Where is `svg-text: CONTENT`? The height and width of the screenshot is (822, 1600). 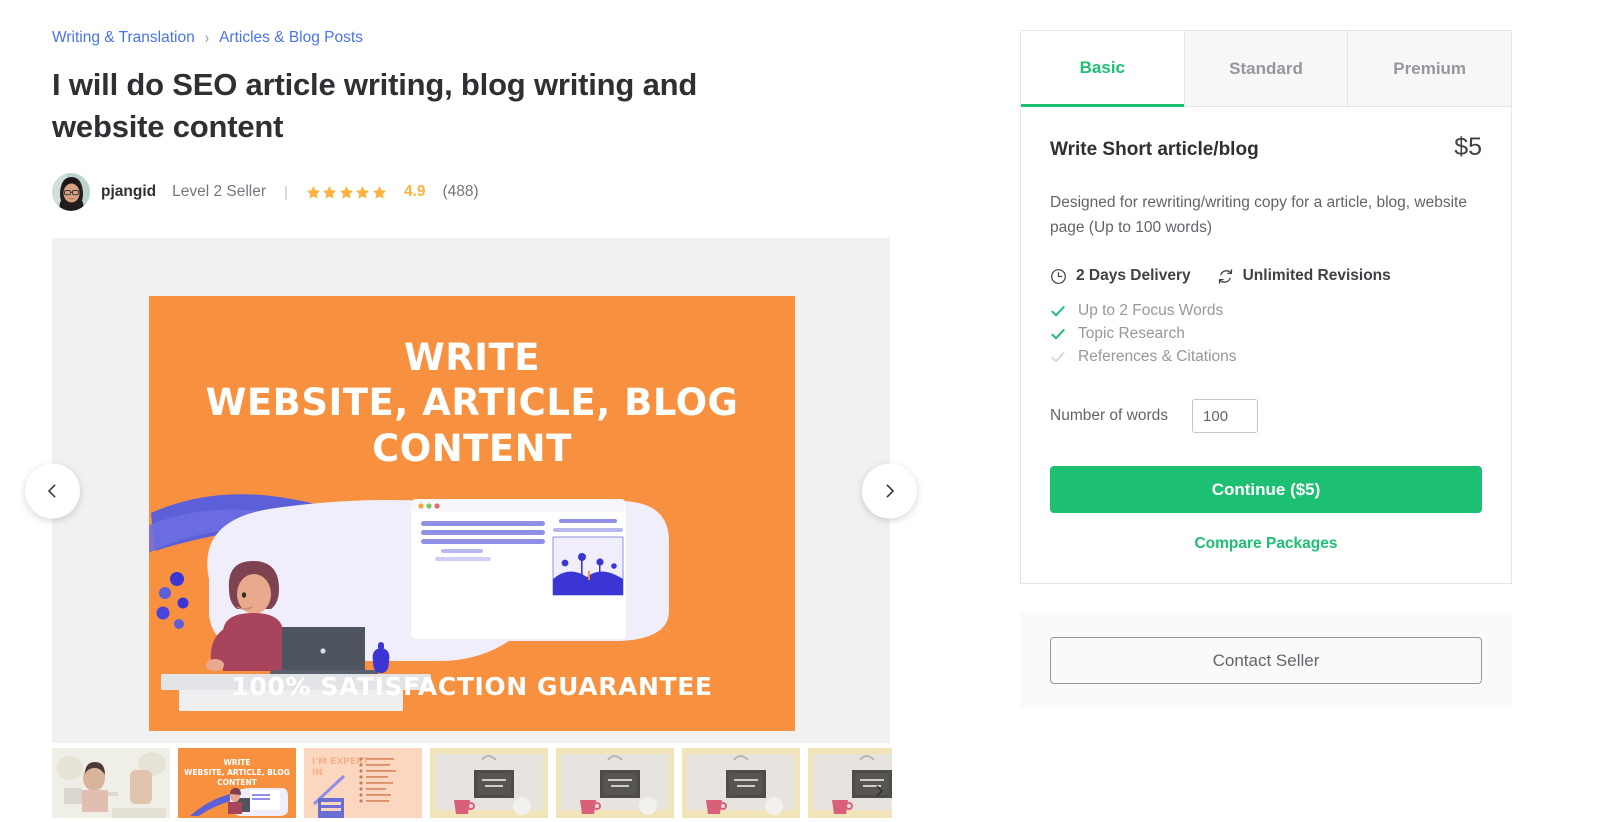 svg-text: CONTENT is located at coordinates (237, 782).